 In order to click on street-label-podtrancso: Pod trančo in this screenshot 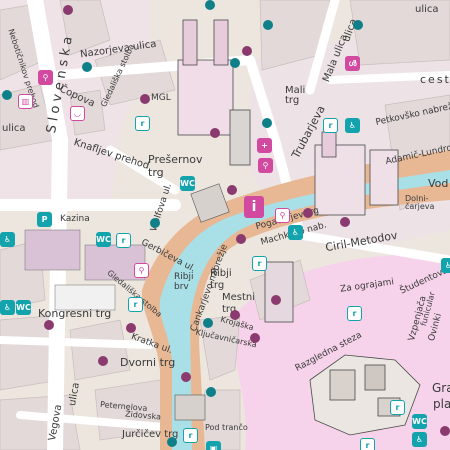, I will do `click(226, 427)`.